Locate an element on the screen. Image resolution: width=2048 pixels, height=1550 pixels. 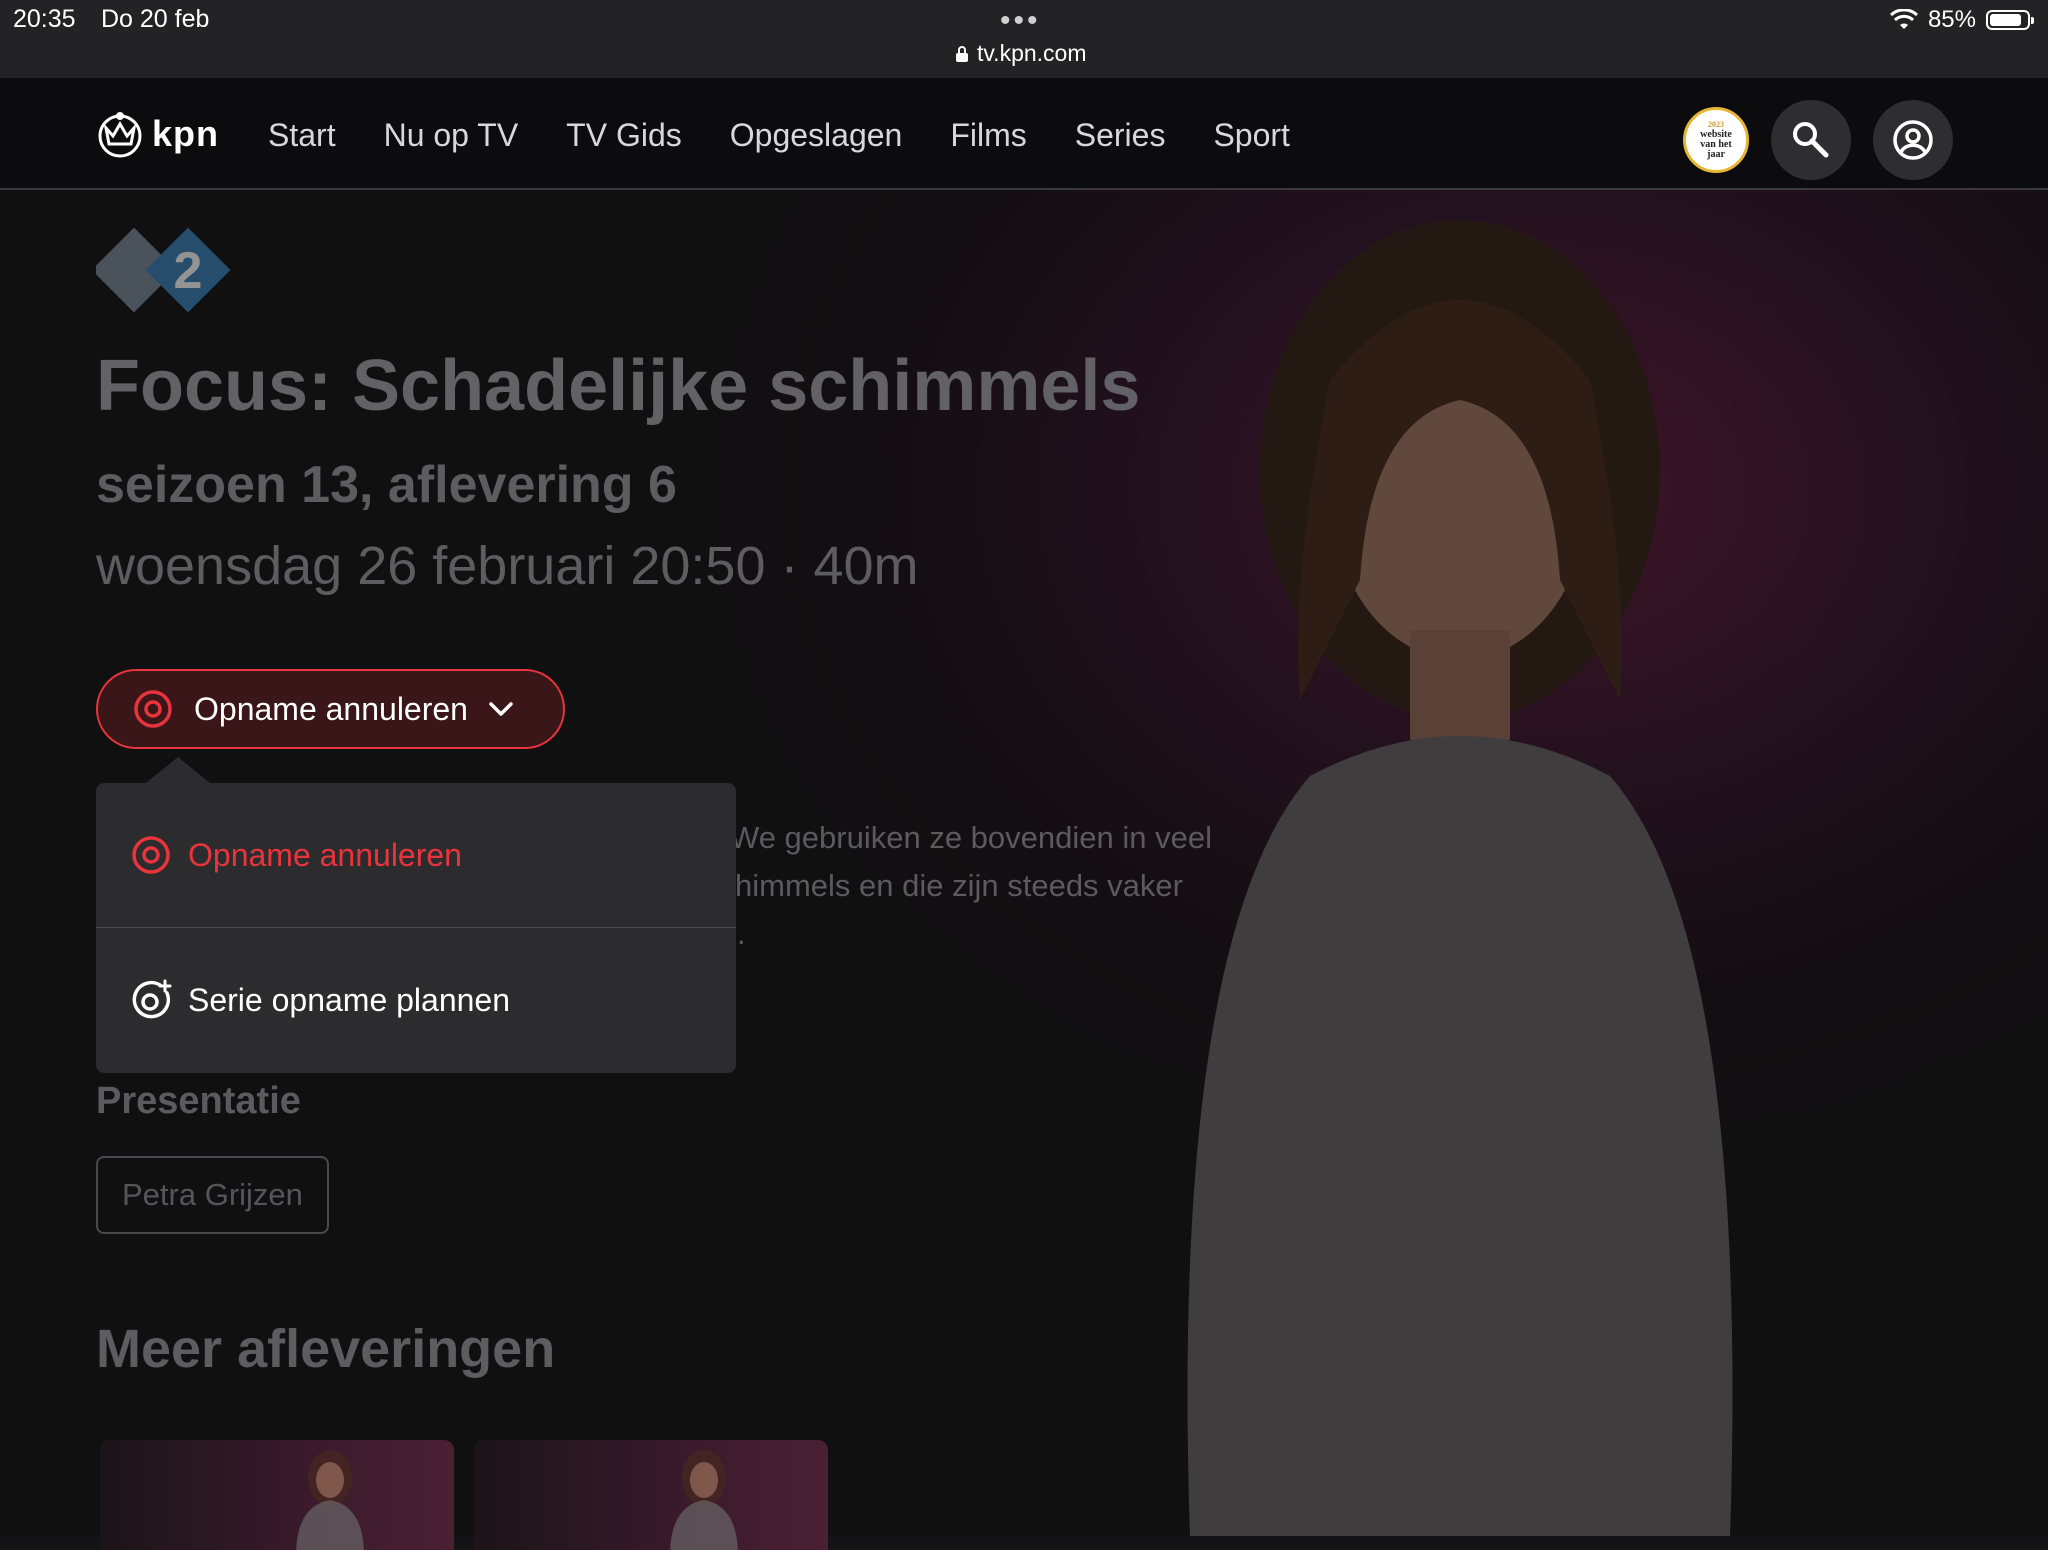
kpn-crown-icon is located at coordinates (120, 135).